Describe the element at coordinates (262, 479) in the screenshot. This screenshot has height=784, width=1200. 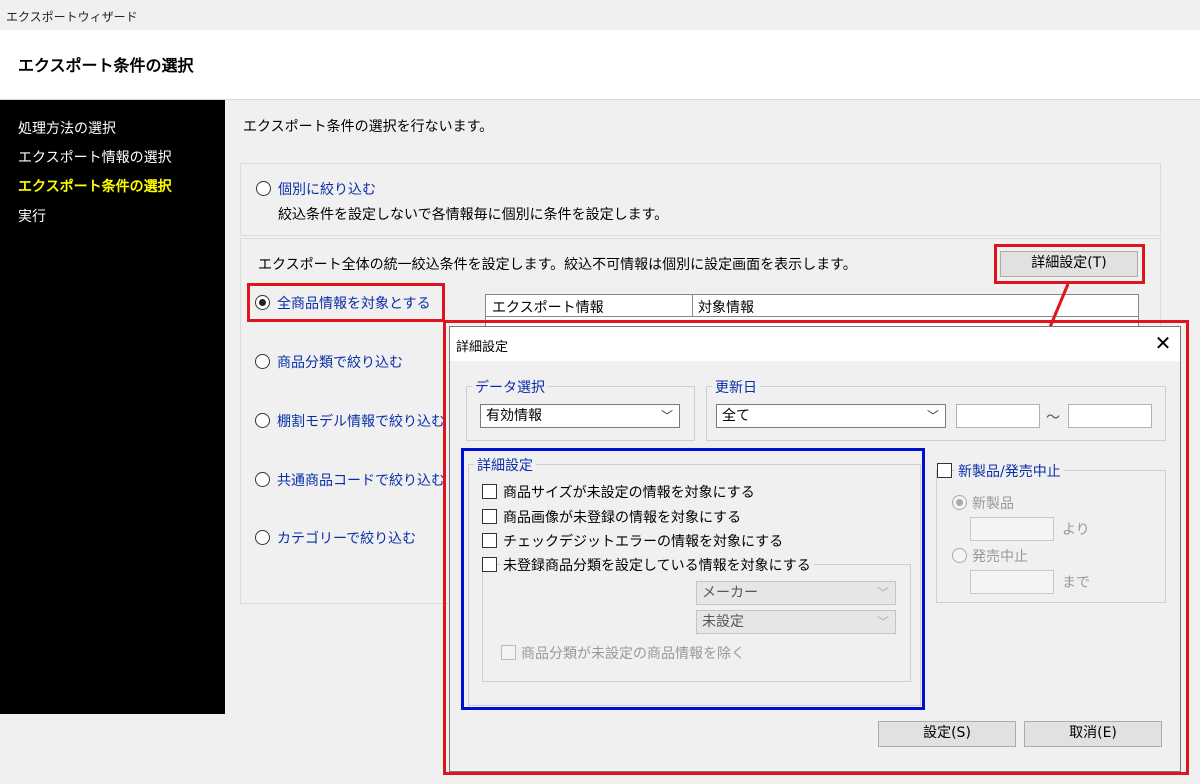
I see `option-common-code-radio` at that location.